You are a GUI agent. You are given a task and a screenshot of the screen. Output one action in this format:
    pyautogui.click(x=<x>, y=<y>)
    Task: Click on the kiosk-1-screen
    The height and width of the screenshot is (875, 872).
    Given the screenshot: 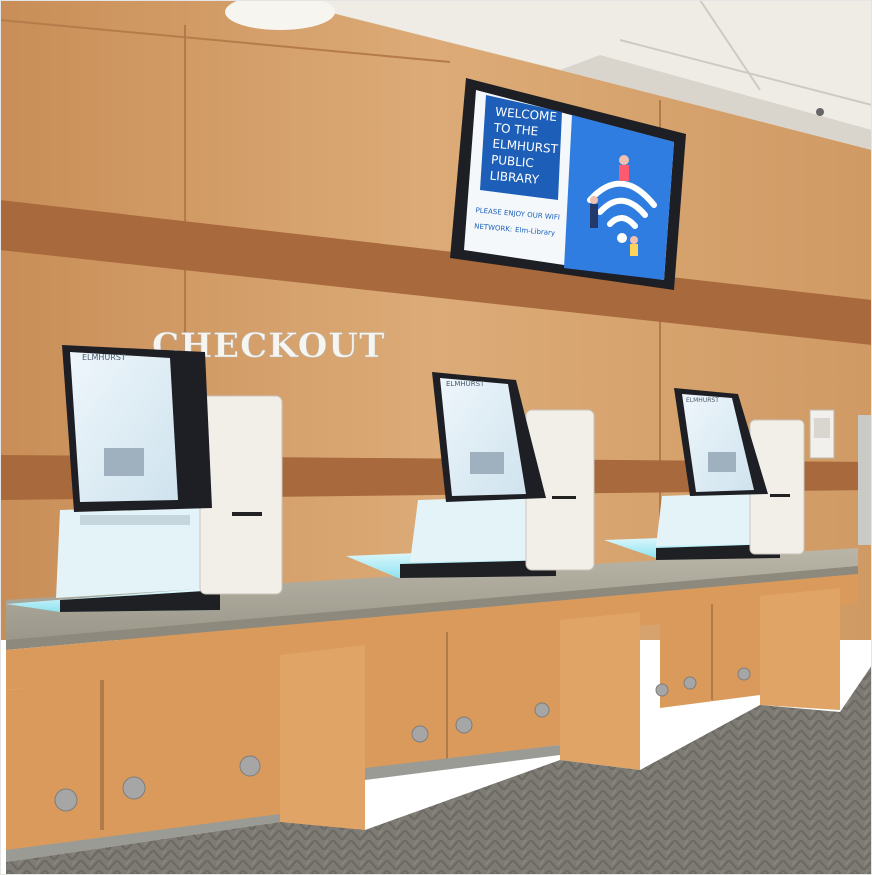 What is the action you would take?
    pyautogui.click(x=124, y=427)
    